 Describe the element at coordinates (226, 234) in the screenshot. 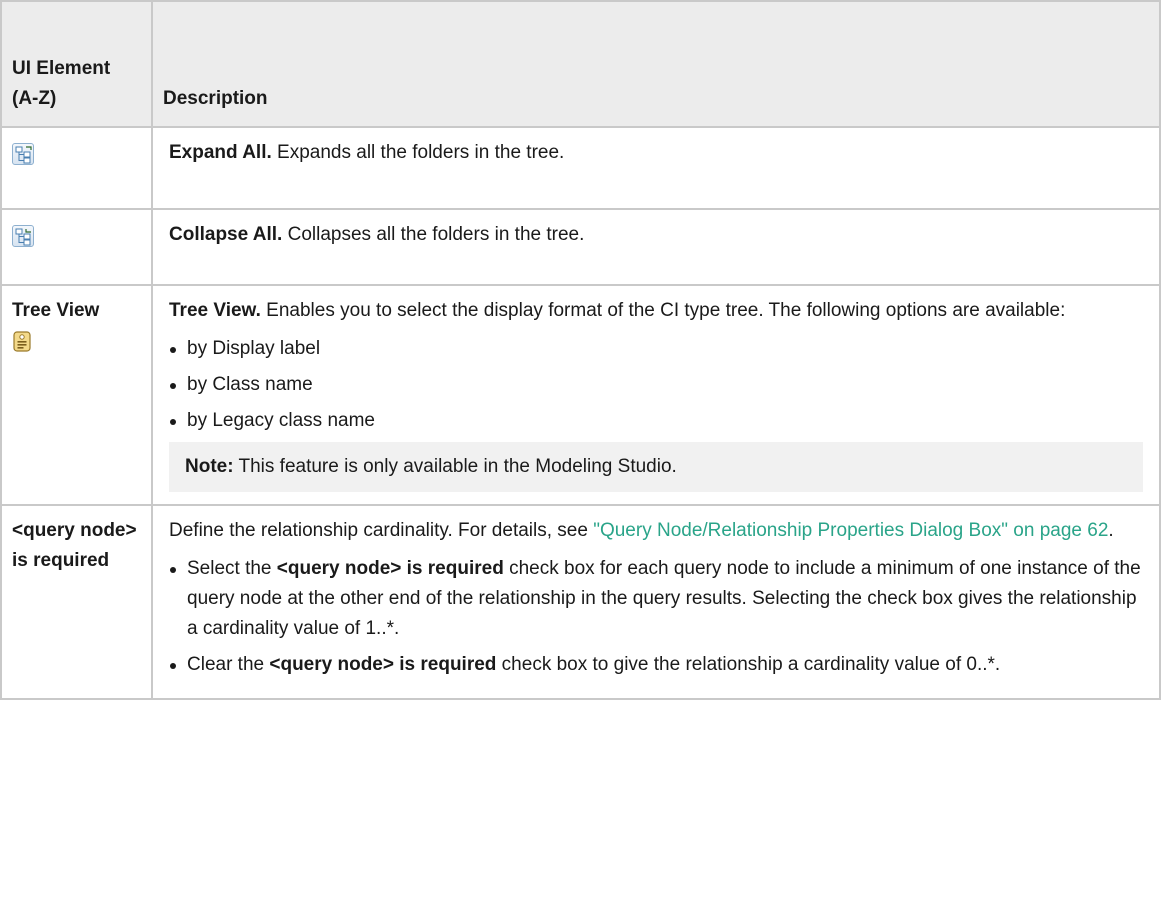

I see `collapse-all-title: Collapse All.` at that location.